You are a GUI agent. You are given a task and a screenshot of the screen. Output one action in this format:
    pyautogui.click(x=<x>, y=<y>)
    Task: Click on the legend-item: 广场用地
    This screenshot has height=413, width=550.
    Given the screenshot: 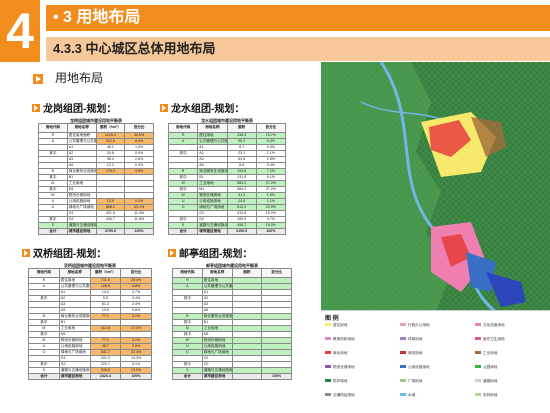 What is the action you would take?
    pyautogui.click(x=411, y=381)
    